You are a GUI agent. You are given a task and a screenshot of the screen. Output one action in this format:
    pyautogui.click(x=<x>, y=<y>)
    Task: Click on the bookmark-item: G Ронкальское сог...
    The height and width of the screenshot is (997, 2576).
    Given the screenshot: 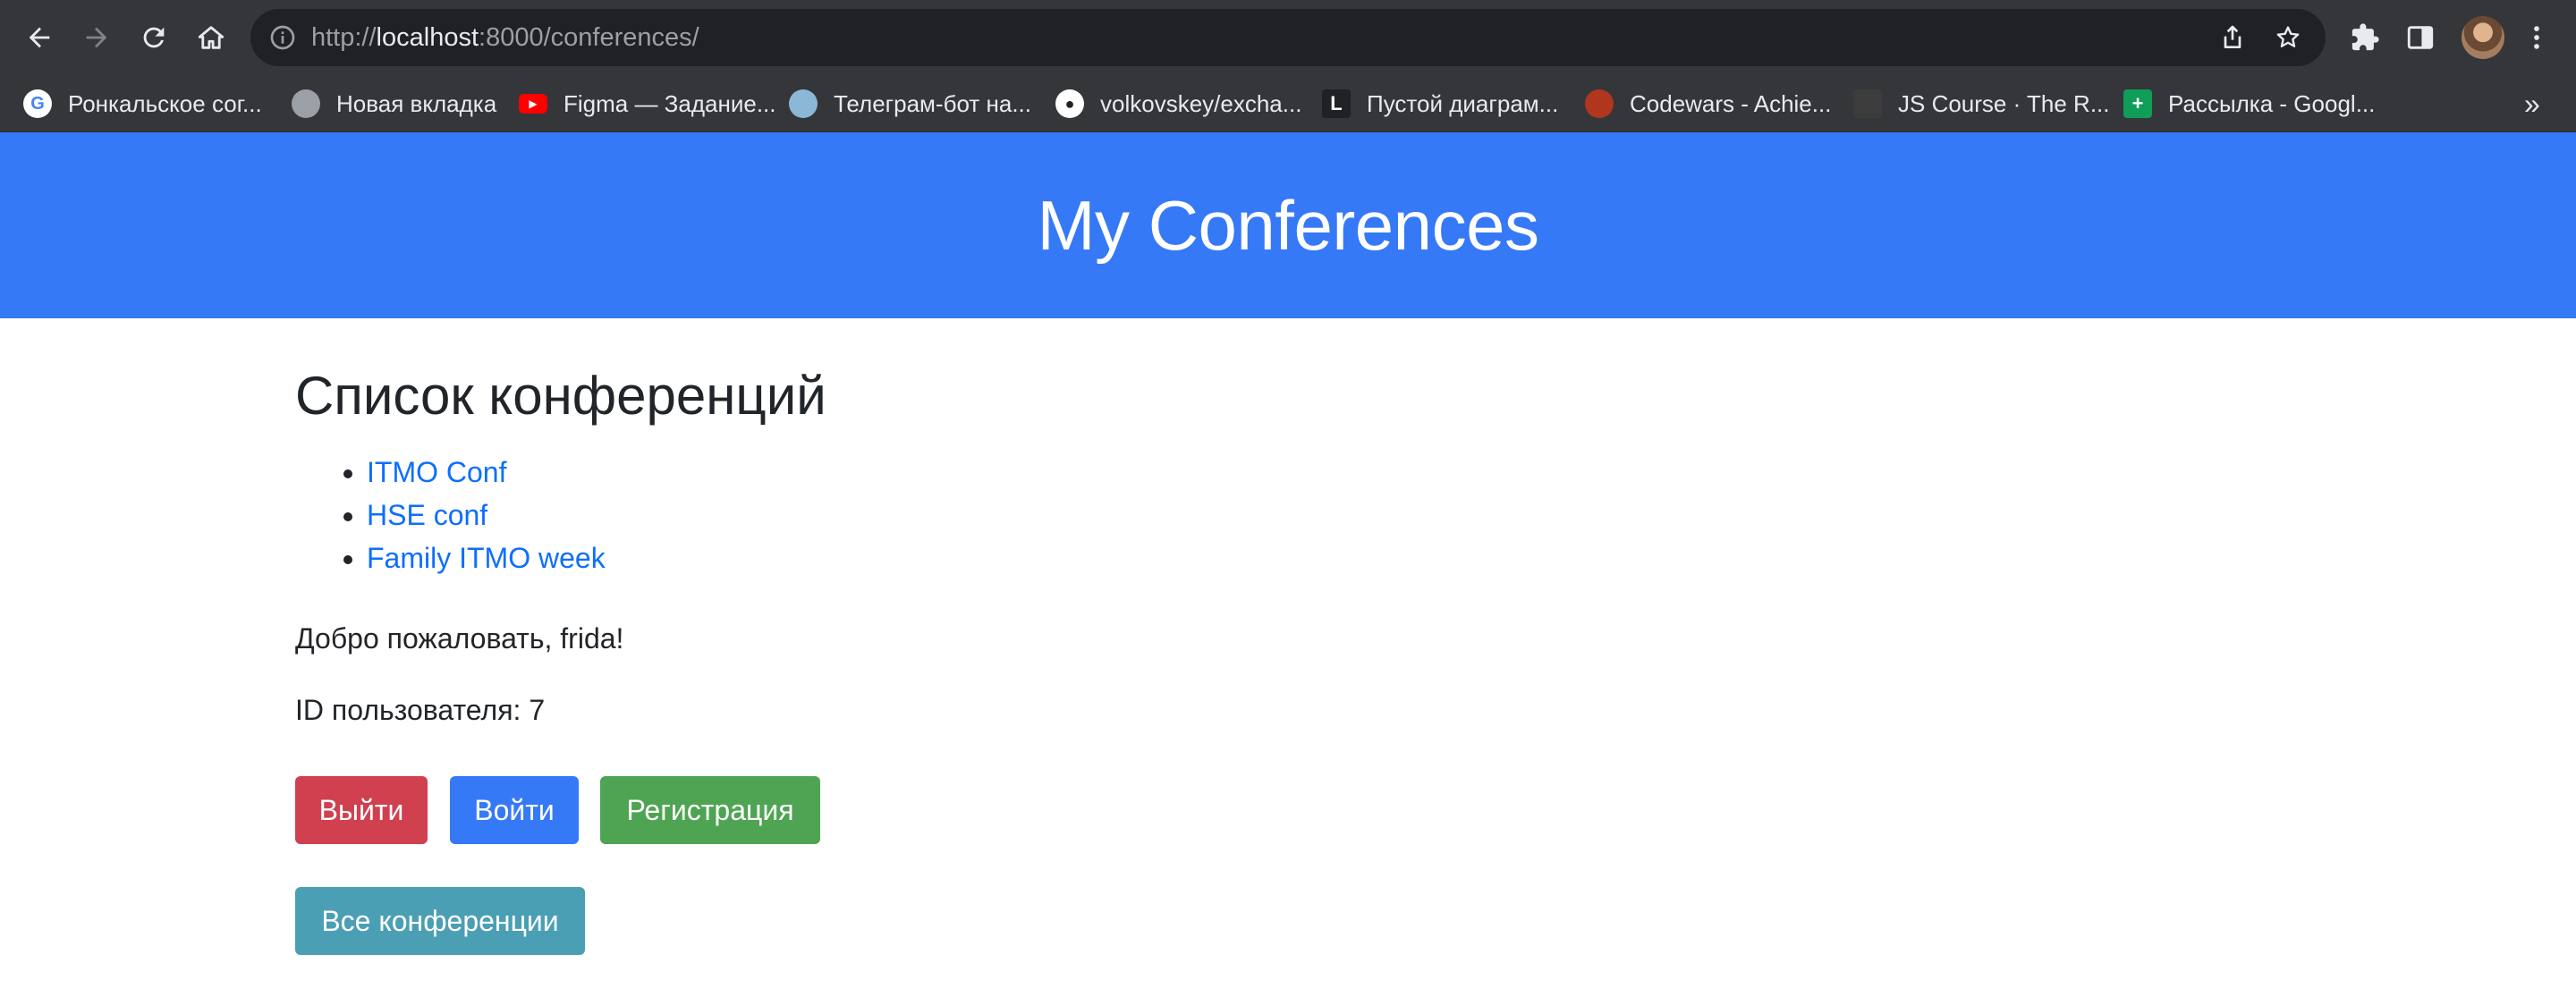 What is the action you would take?
    pyautogui.click(x=142, y=103)
    